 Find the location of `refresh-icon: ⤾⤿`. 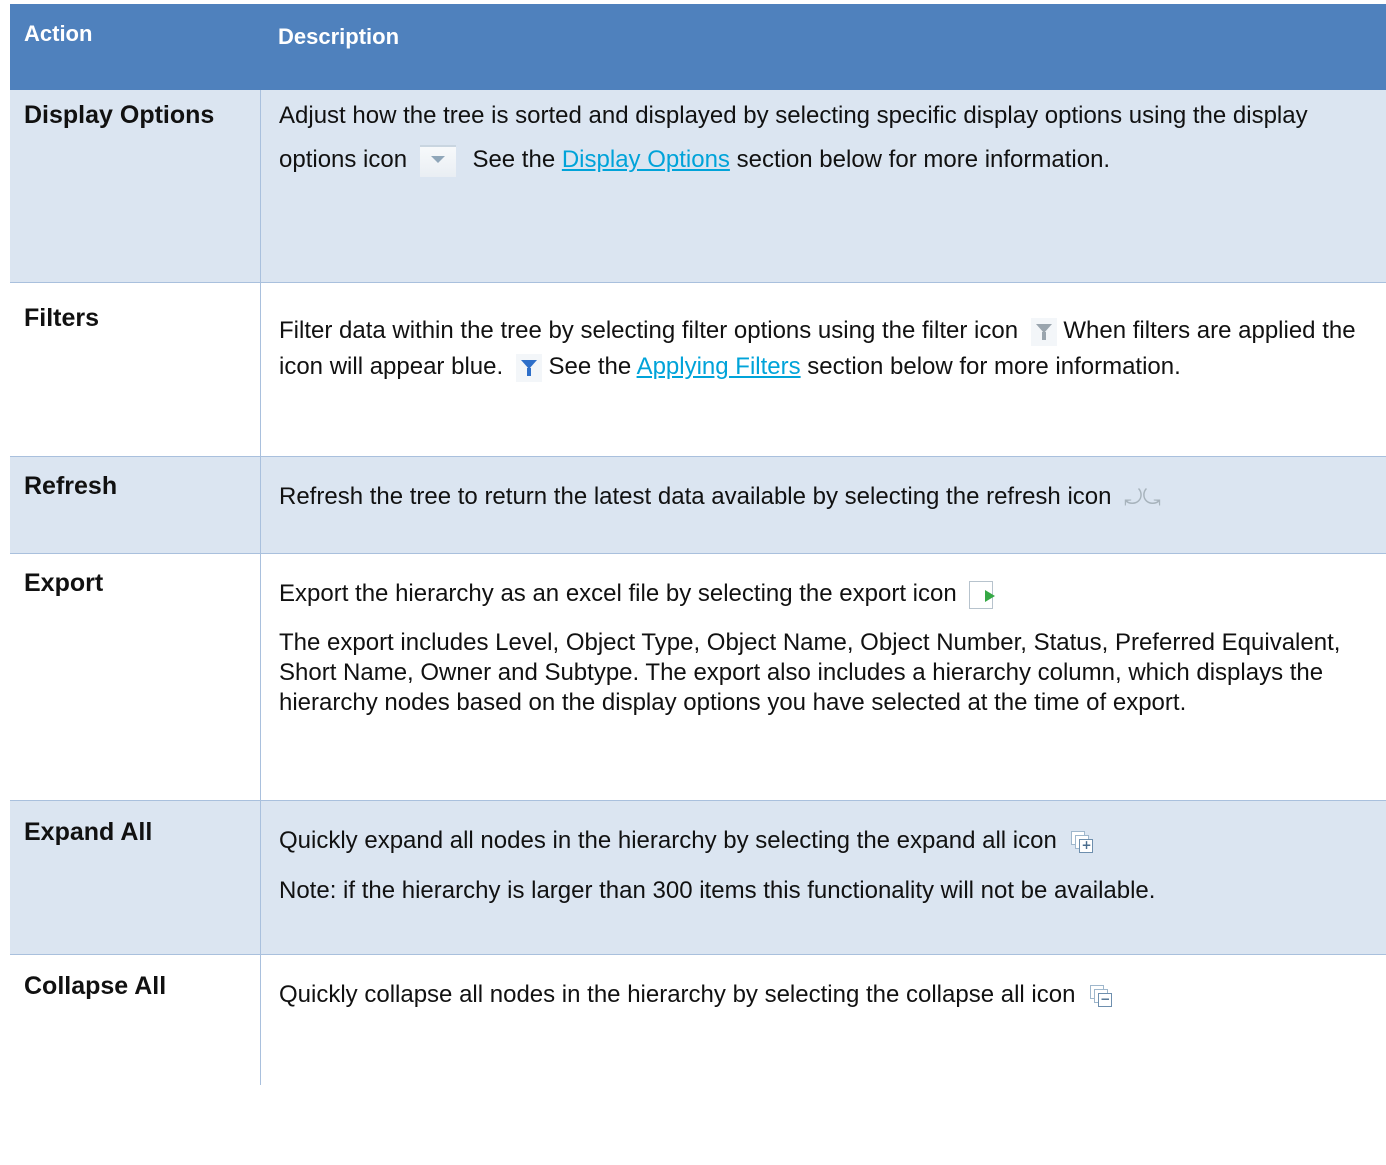

refresh-icon: ⤾⤿ is located at coordinates (1142, 497).